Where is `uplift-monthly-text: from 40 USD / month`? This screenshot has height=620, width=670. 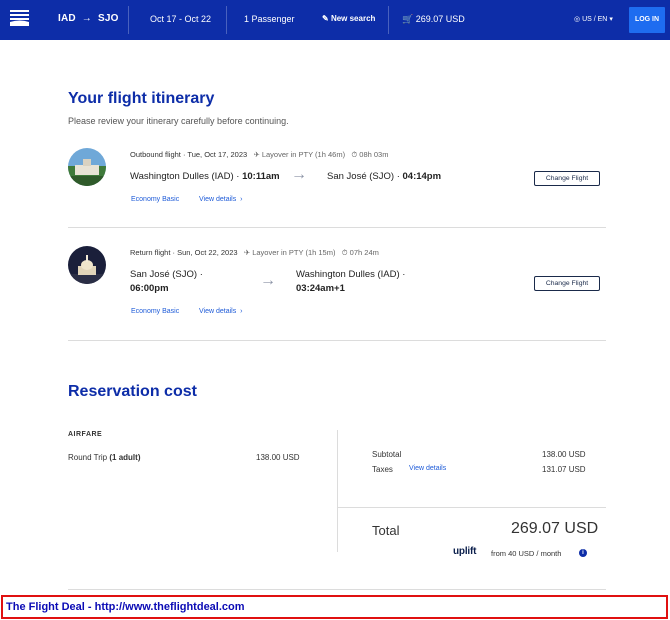
uplift-monthly-text: from 40 USD / month is located at coordinates (526, 553).